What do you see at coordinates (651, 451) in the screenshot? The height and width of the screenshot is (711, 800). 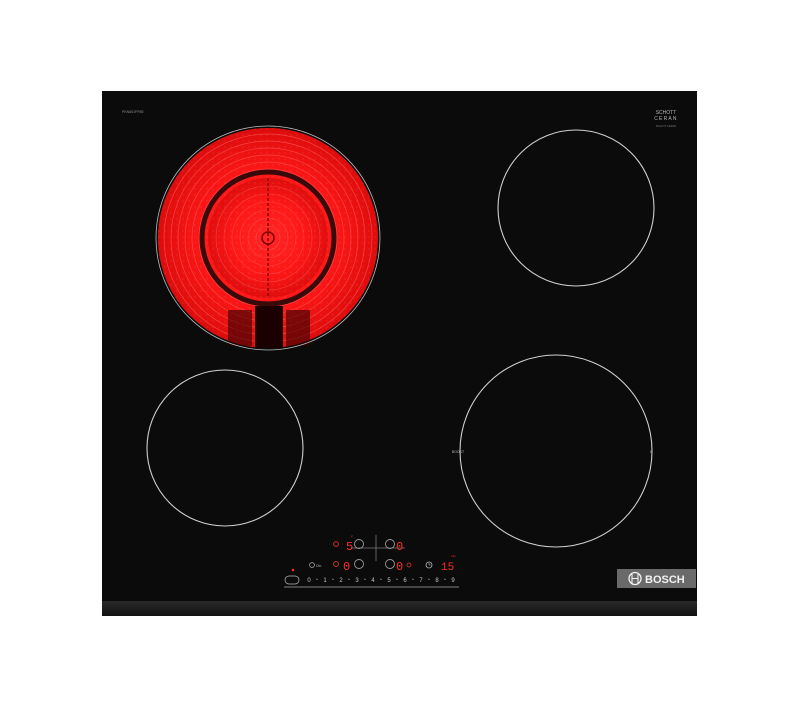 I see `extend-label: II` at bounding box center [651, 451].